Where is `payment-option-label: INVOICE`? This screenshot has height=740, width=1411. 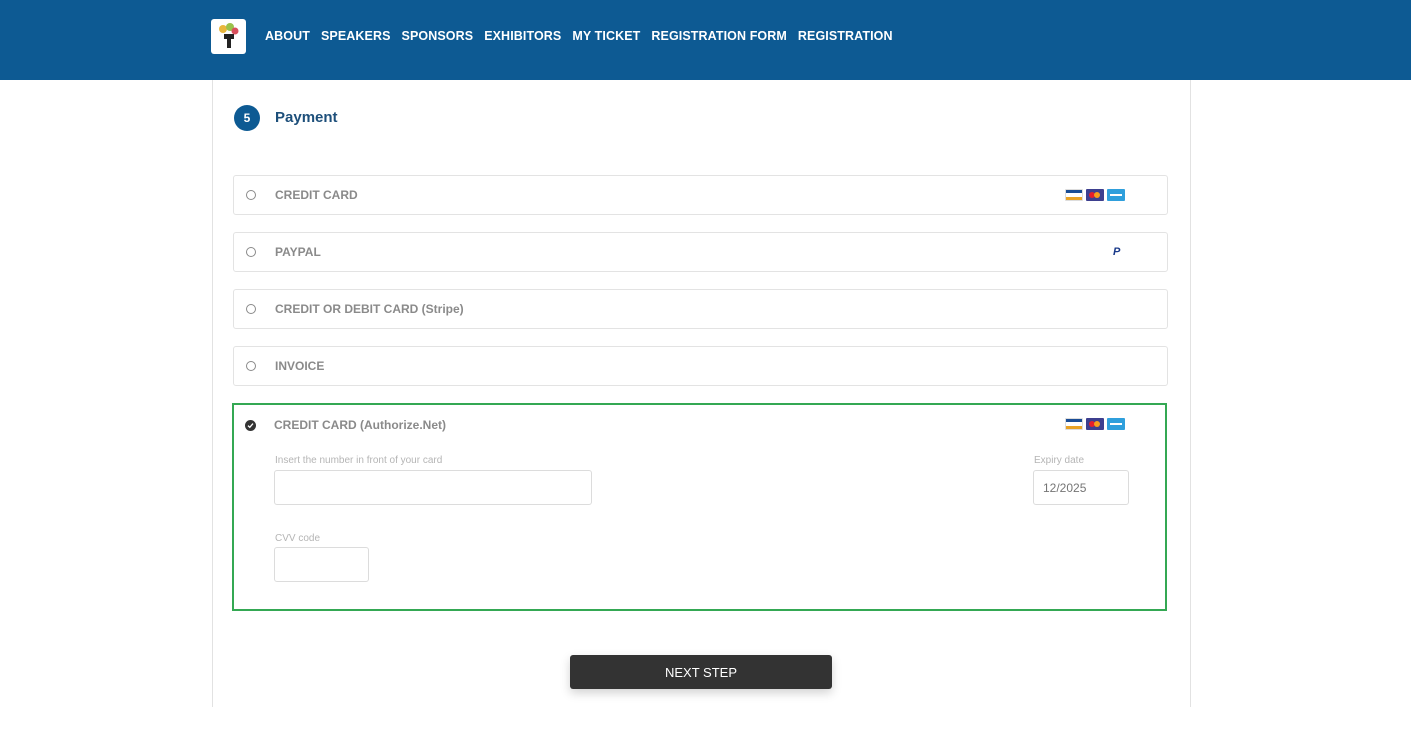 payment-option-label: INVOICE is located at coordinates (300, 366).